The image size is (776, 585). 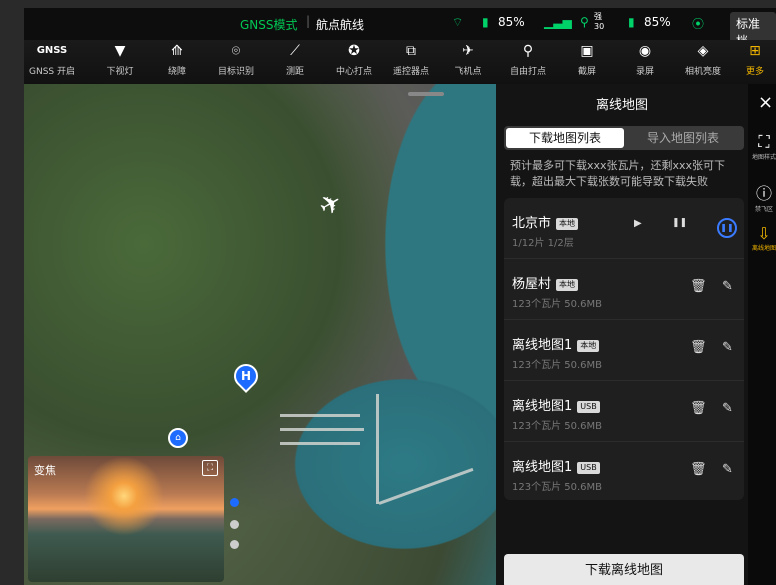 What do you see at coordinates (638, 223) in the screenshot?
I see `play-icon: ▶` at bounding box center [638, 223].